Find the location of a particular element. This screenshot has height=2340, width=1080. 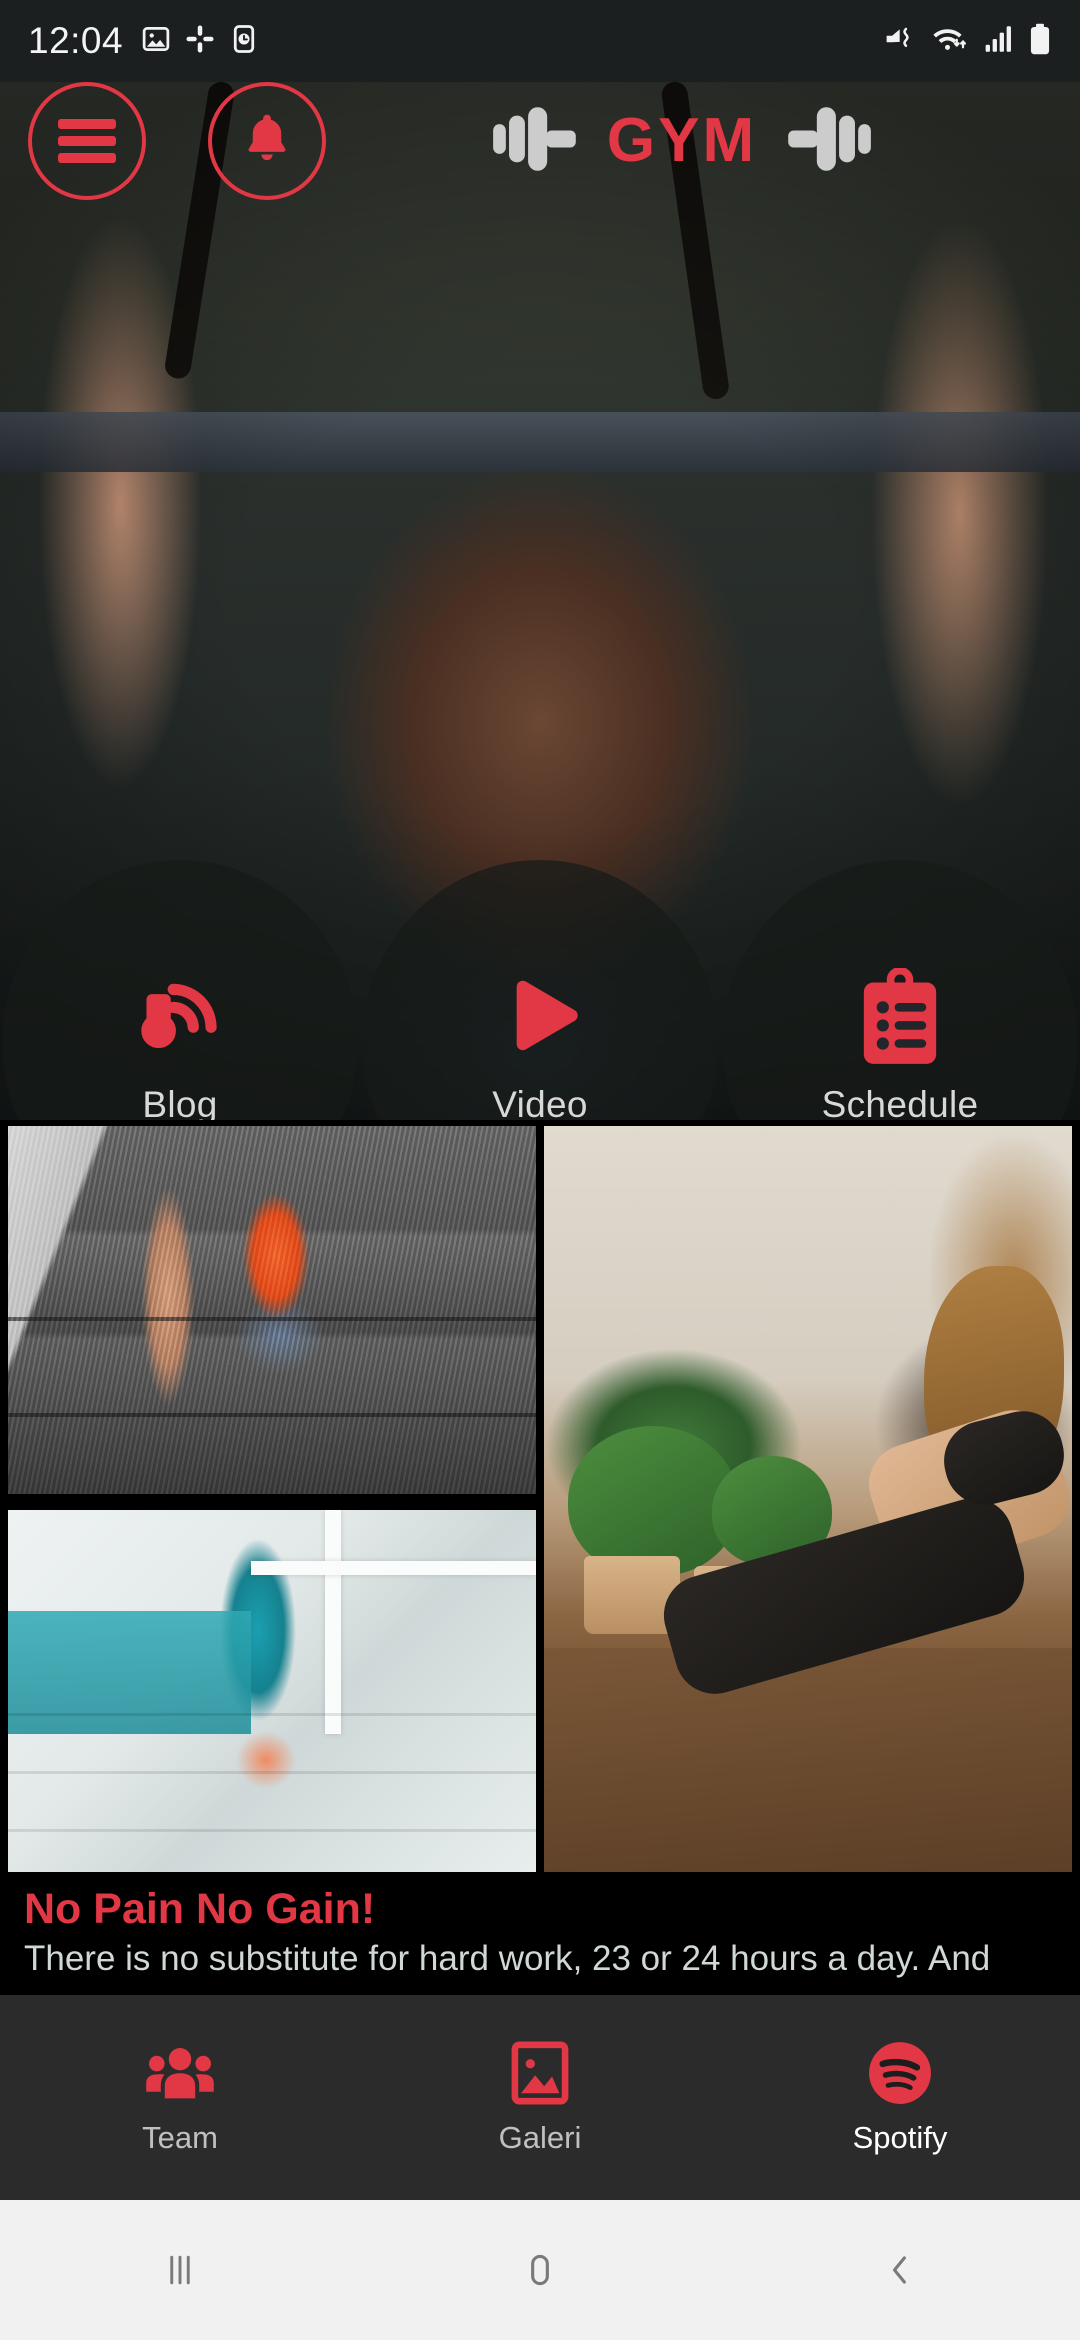

signal-bars-icon is located at coordinates (999, 41).